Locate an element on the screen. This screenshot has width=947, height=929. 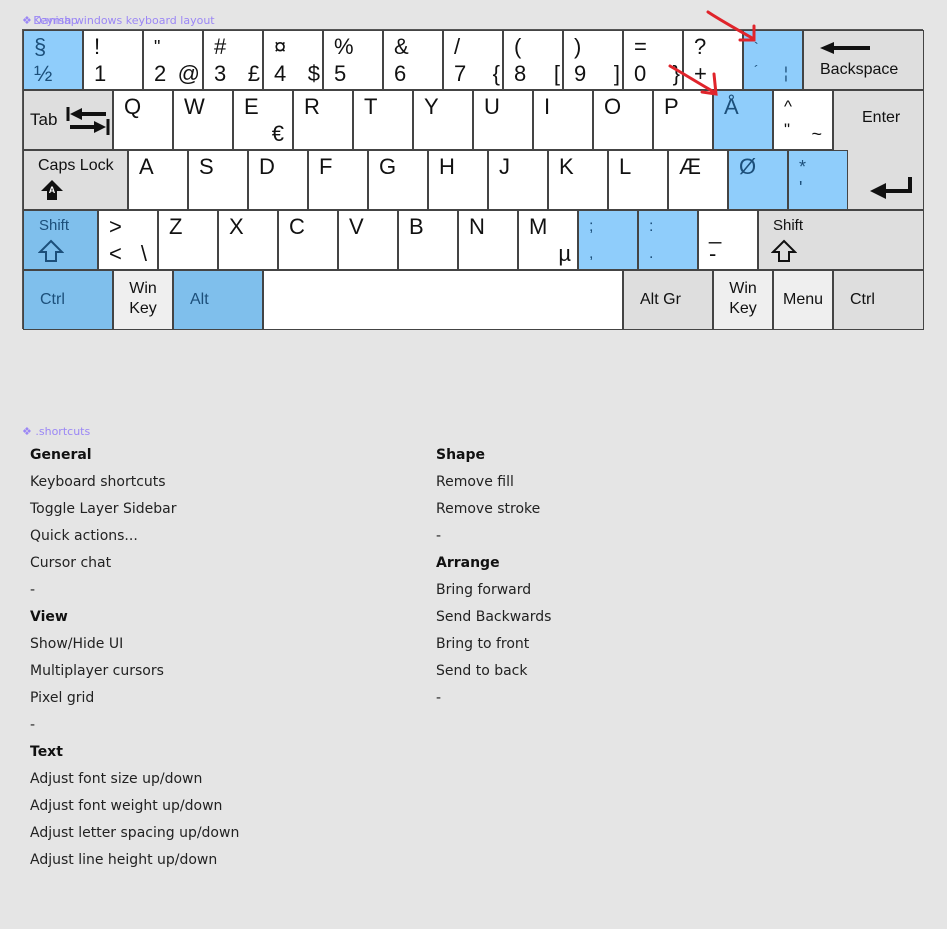
win-left-key: Win Key is located at coordinates (143, 300).